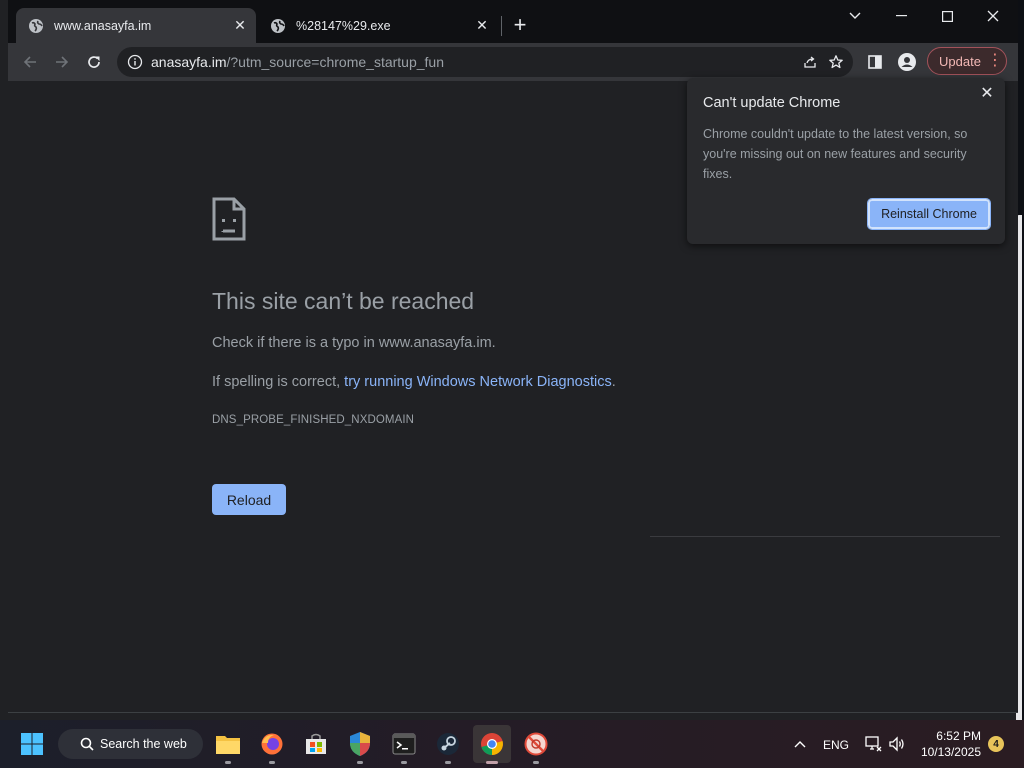  Describe the element at coordinates (87, 744) in the screenshot. I see `search-icon` at that location.